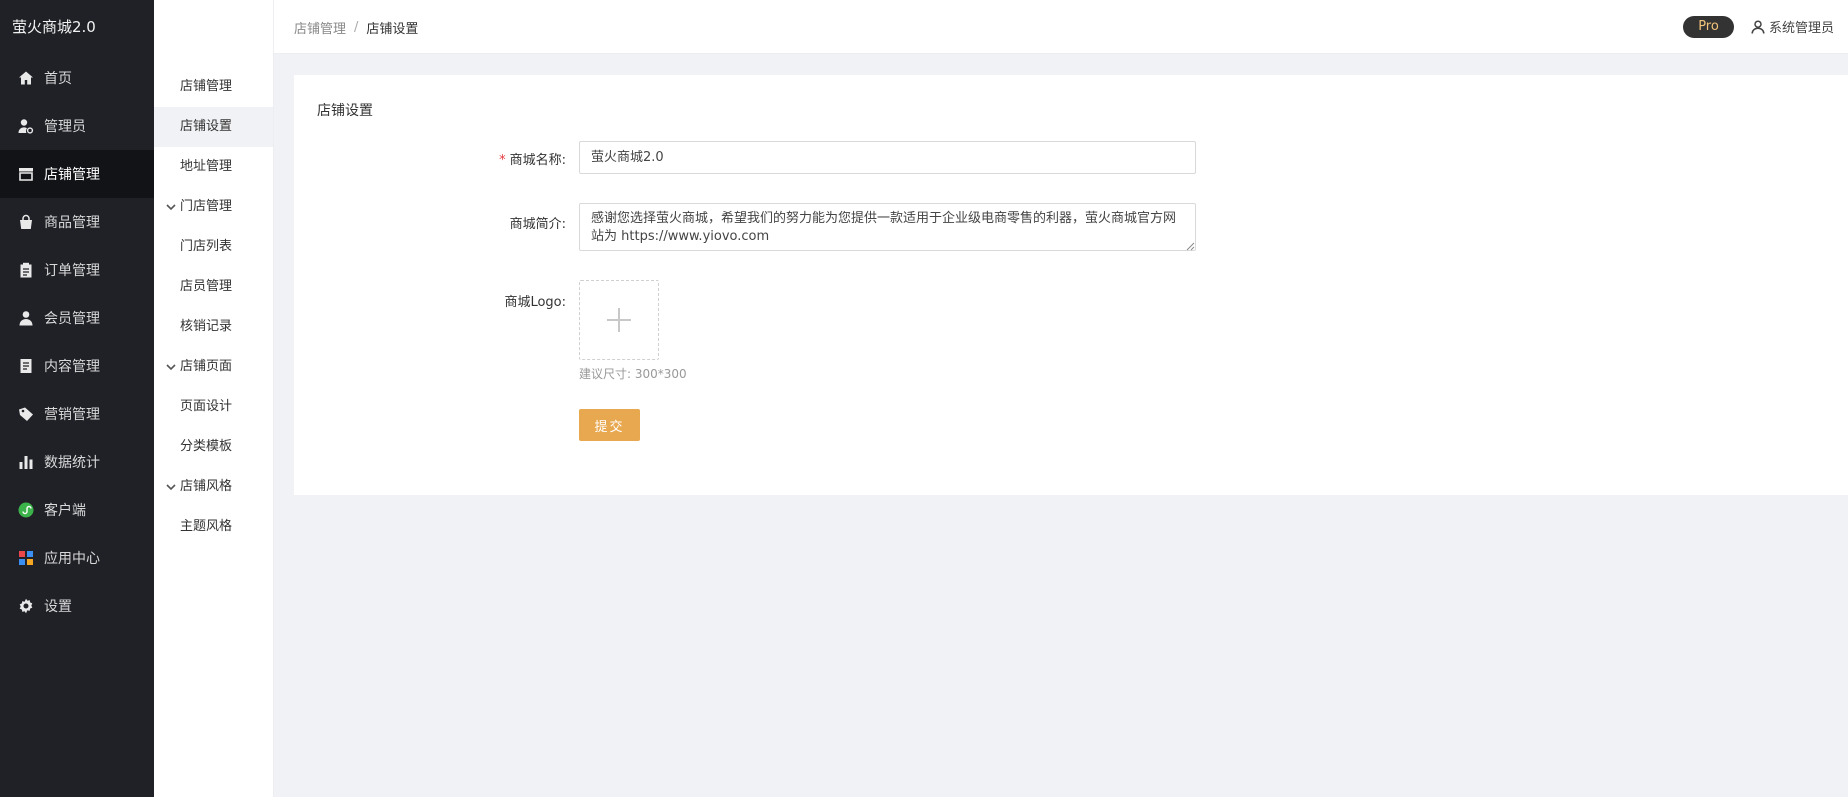 The width and height of the screenshot is (1848, 797). I want to click on sidebar-item-admin: 管理员, so click(77, 126).